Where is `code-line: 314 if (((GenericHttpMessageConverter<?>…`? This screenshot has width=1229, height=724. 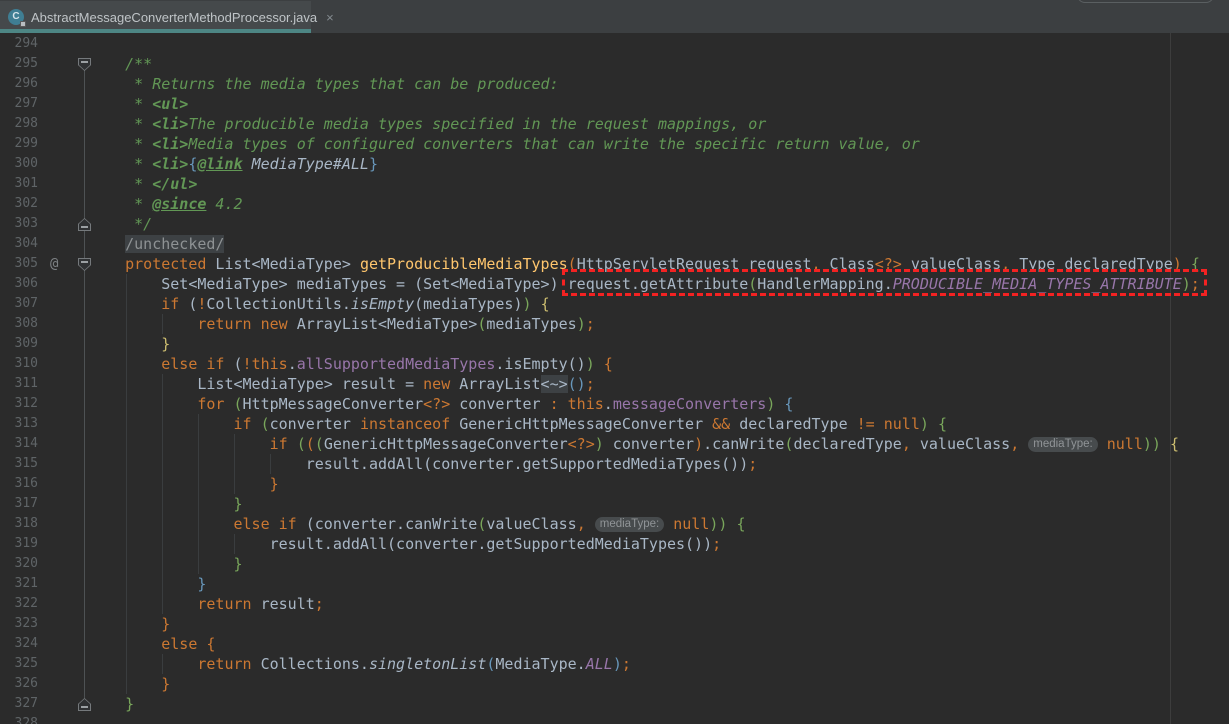 code-line: 314 if (((GenericHttpMessageConverter<?>… is located at coordinates (614, 444).